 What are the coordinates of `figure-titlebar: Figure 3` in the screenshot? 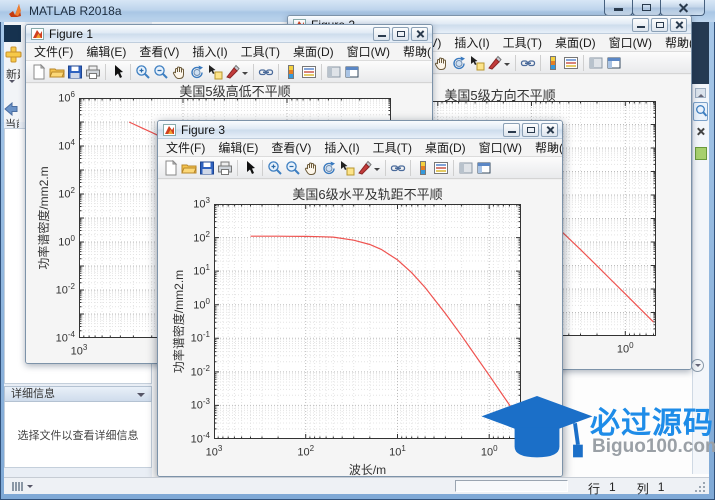 It's located at (360, 130).